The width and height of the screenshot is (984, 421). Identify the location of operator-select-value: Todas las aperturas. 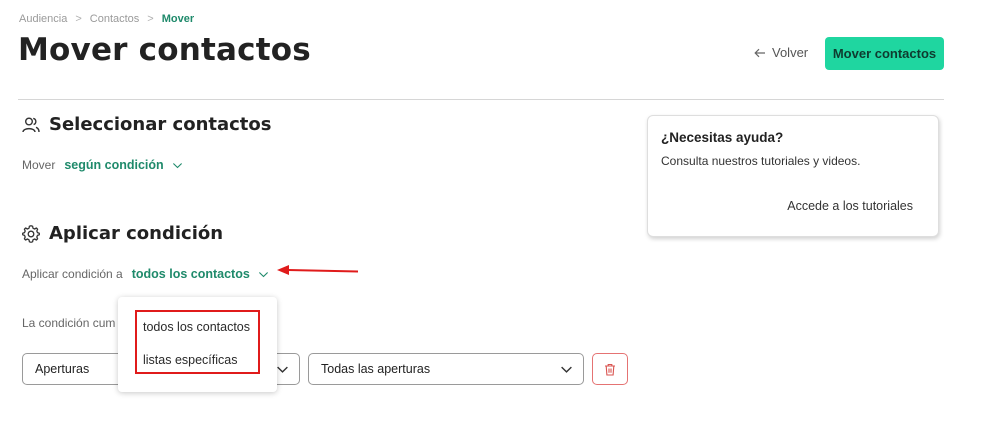
(376, 369).